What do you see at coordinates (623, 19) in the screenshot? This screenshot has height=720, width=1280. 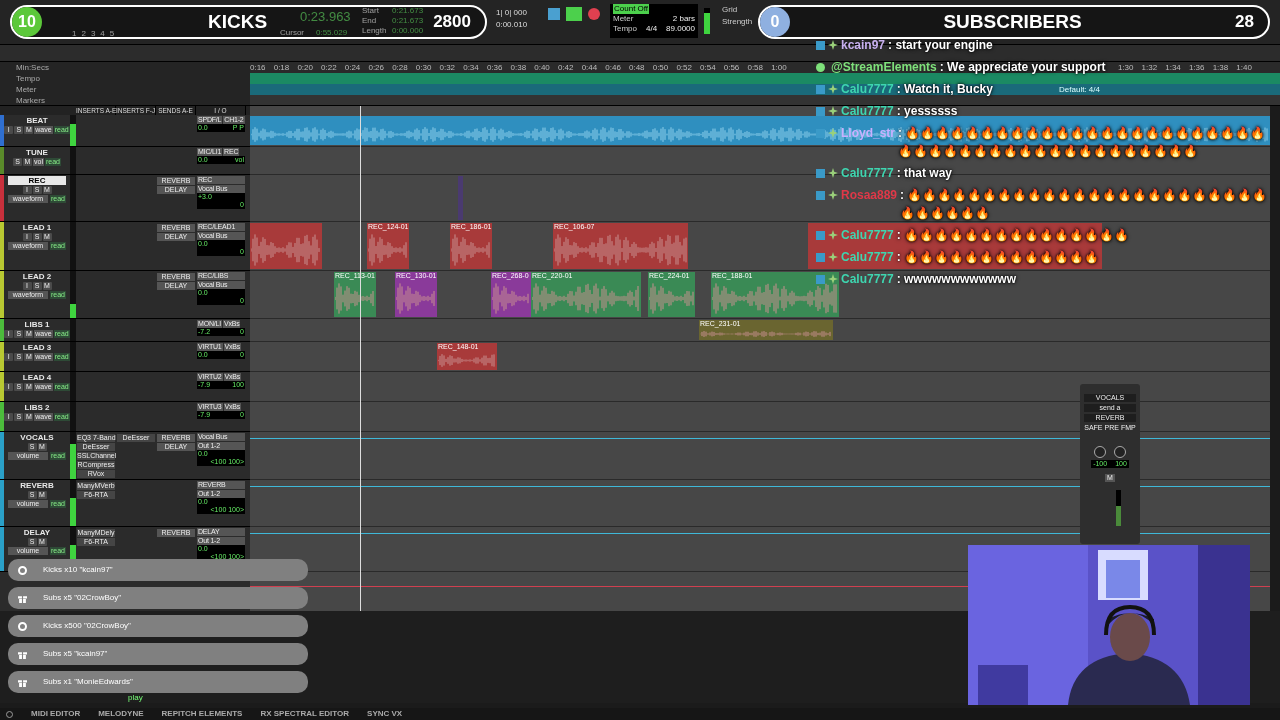 I see `meter-label: Meter` at bounding box center [623, 19].